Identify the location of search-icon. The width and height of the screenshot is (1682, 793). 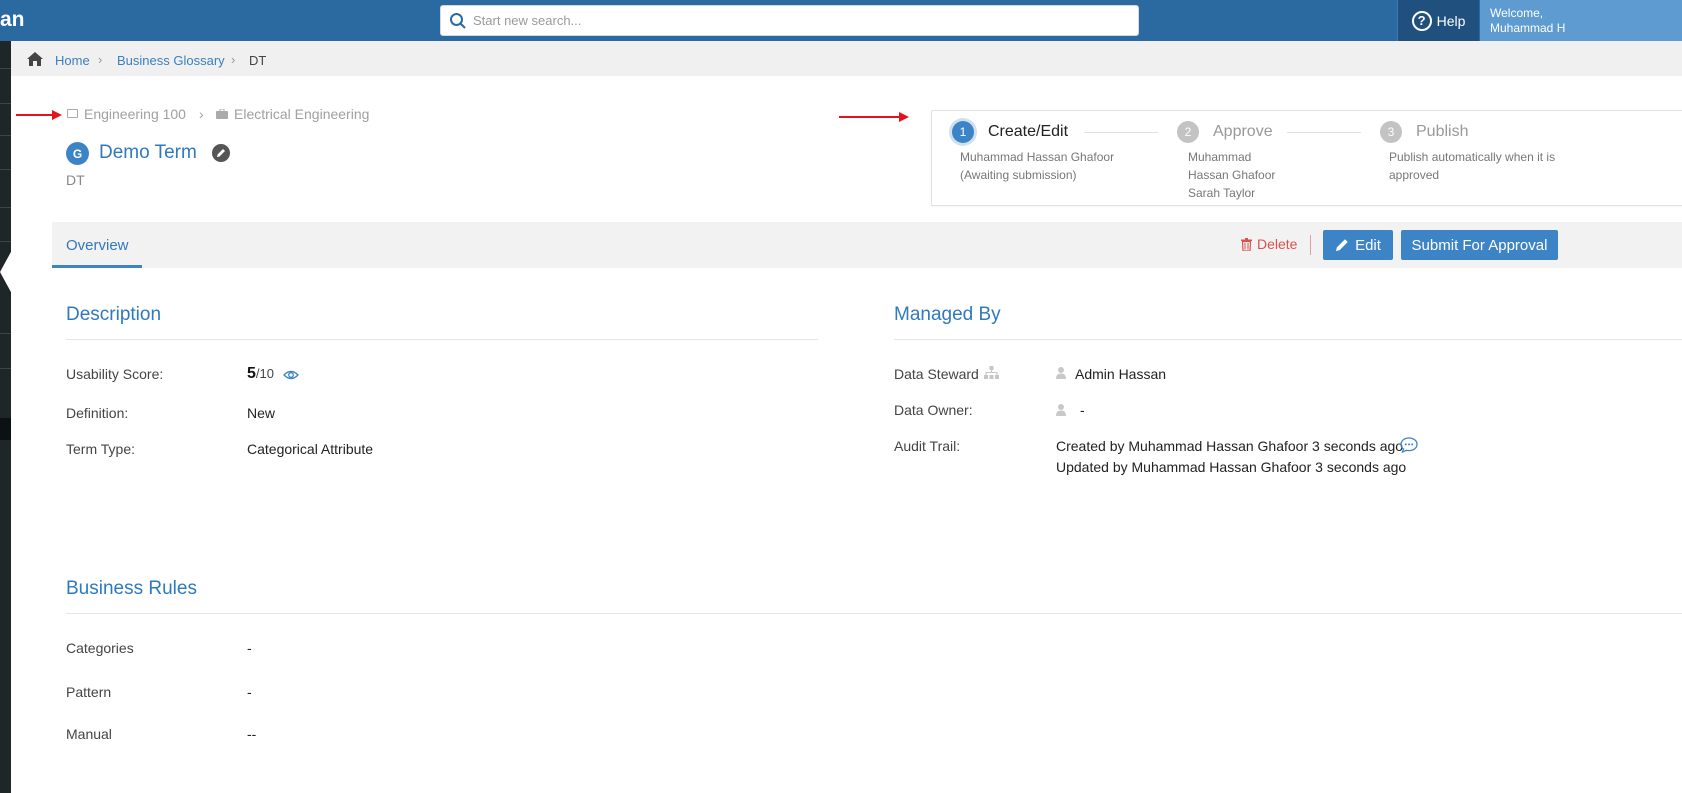
(458, 21).